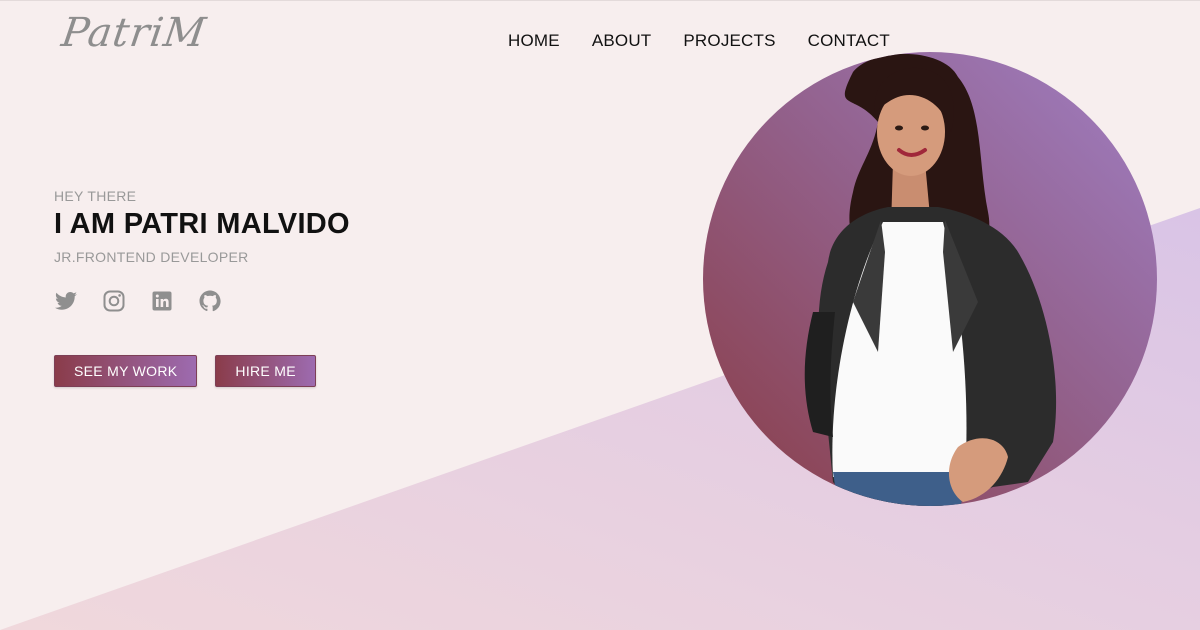  What do you see at coordinates (534, 41) in the screenshot?
I see `nav-home: HOME` at bounding box center [534, 41].